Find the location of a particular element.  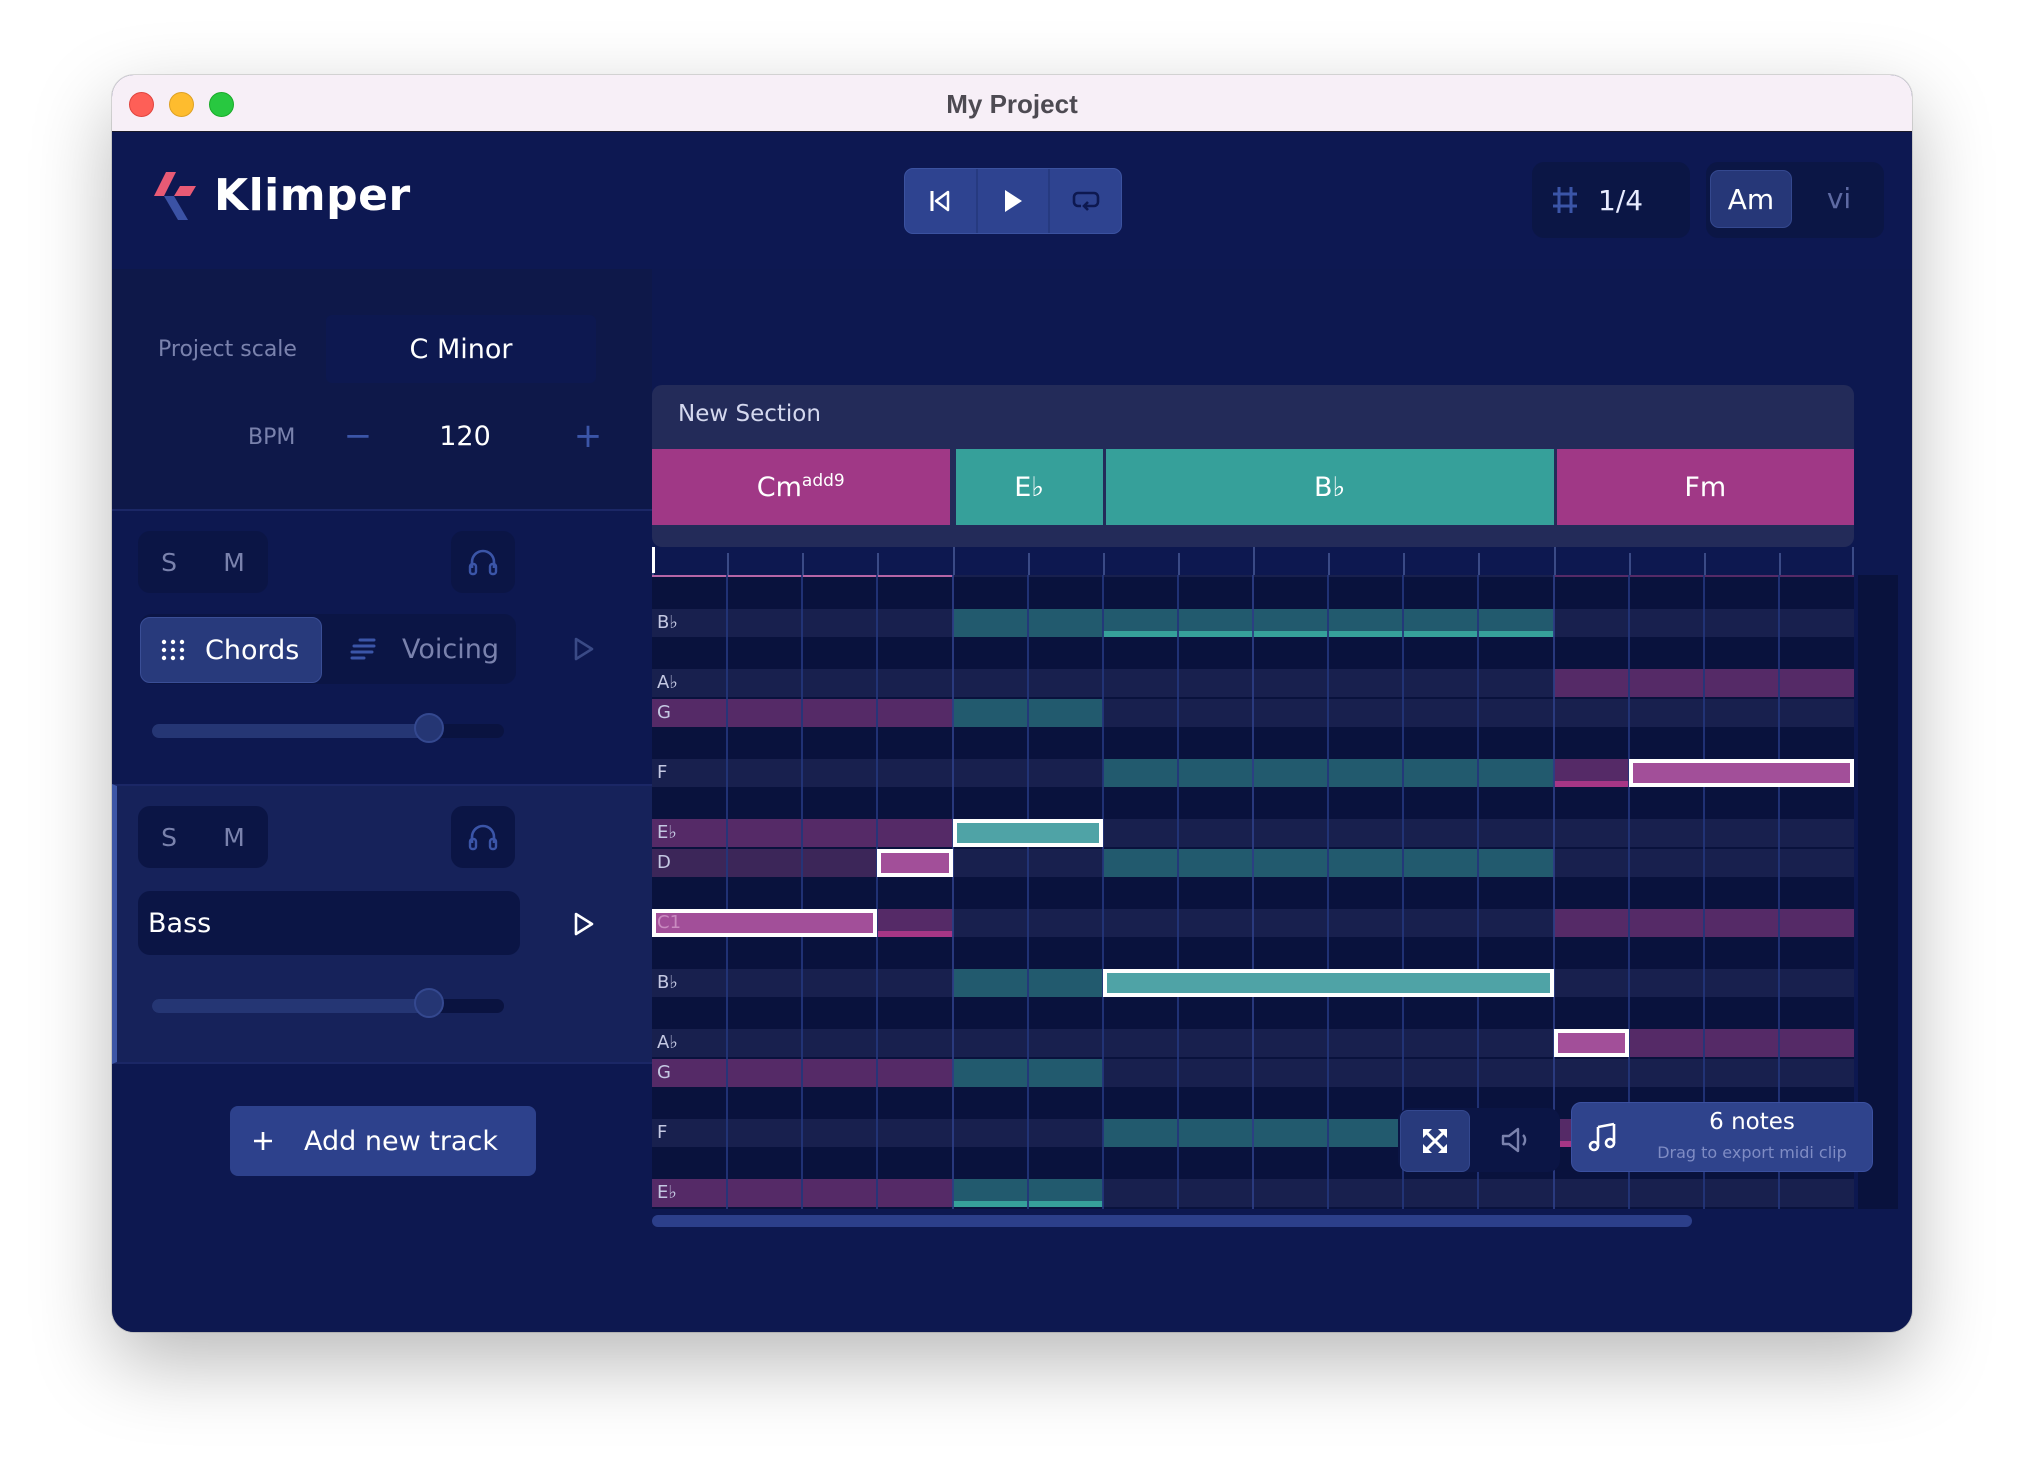

horizontal-scroll-thumb is located at coordinates (1172, 1221).